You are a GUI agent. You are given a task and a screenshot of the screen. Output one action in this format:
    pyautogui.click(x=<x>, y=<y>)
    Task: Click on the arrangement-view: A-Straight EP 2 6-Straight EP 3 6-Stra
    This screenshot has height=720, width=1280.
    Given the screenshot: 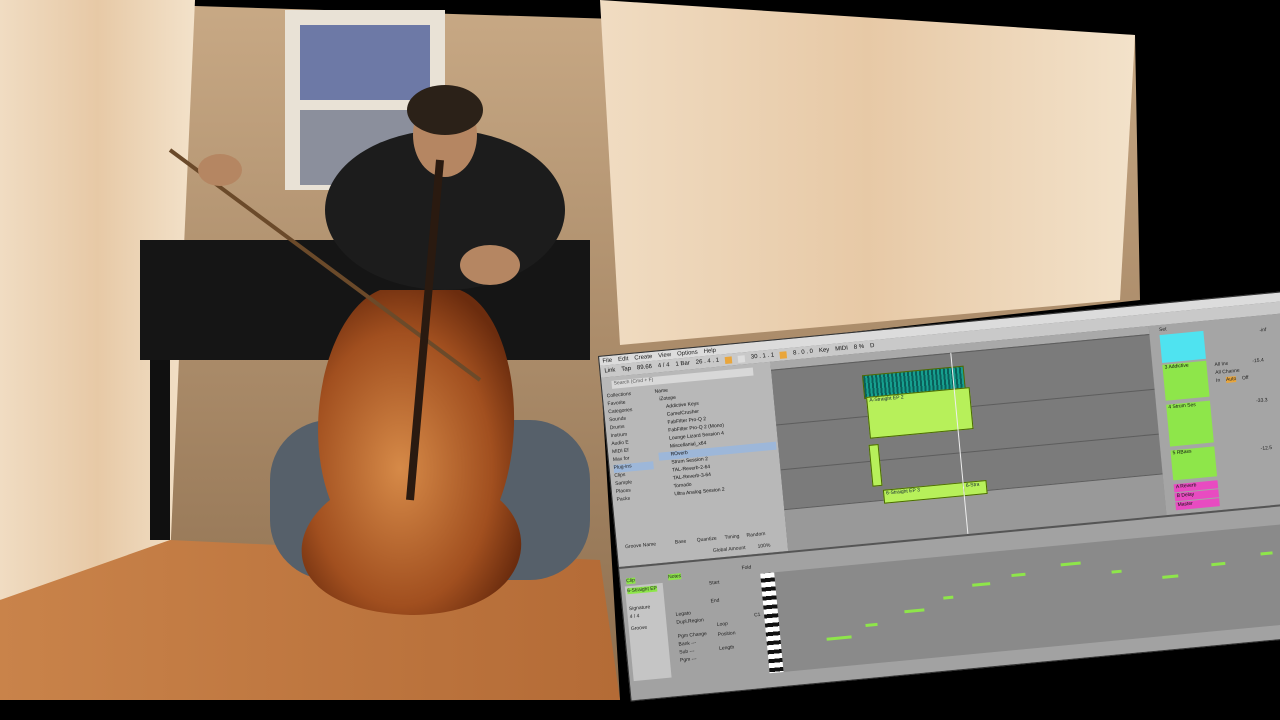 What is the action you would take?
    pyautogui.click(x=968, y=439)
    